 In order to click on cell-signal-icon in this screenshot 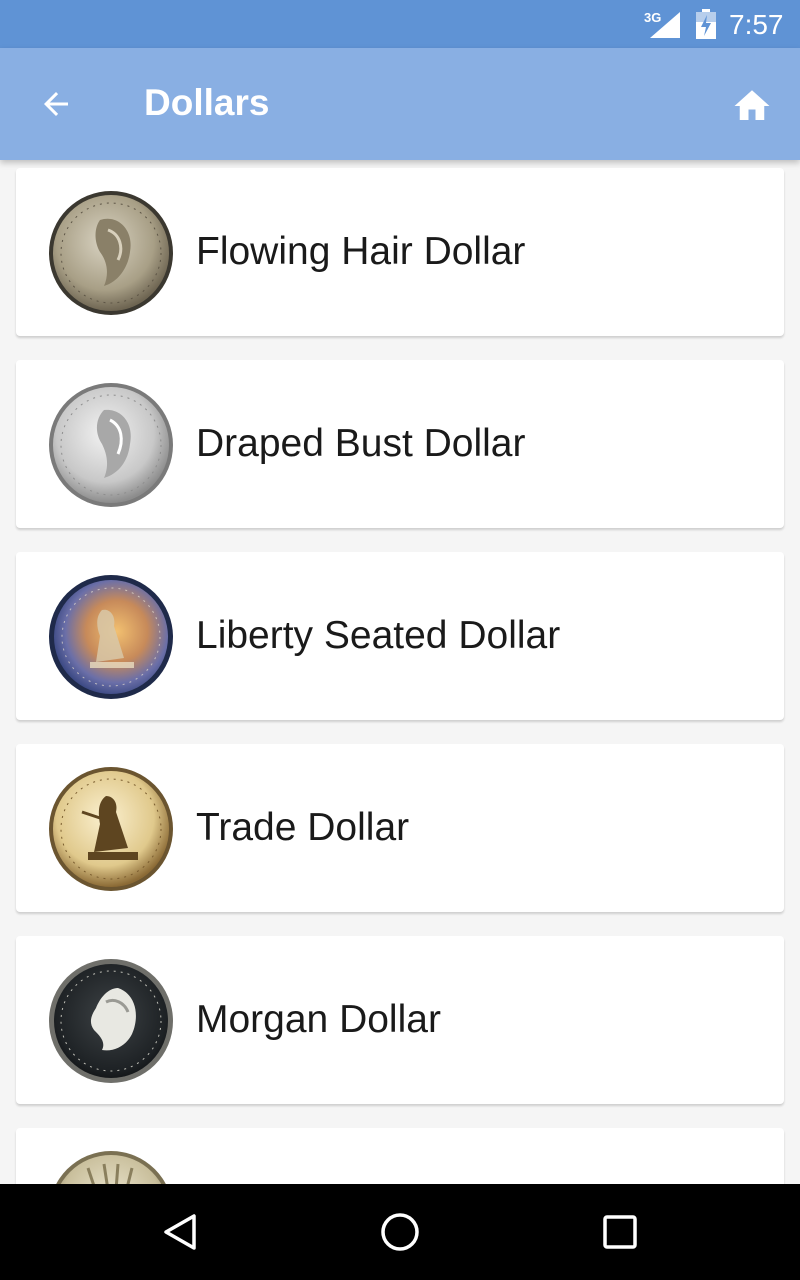, I will do `click(665, 25)`.